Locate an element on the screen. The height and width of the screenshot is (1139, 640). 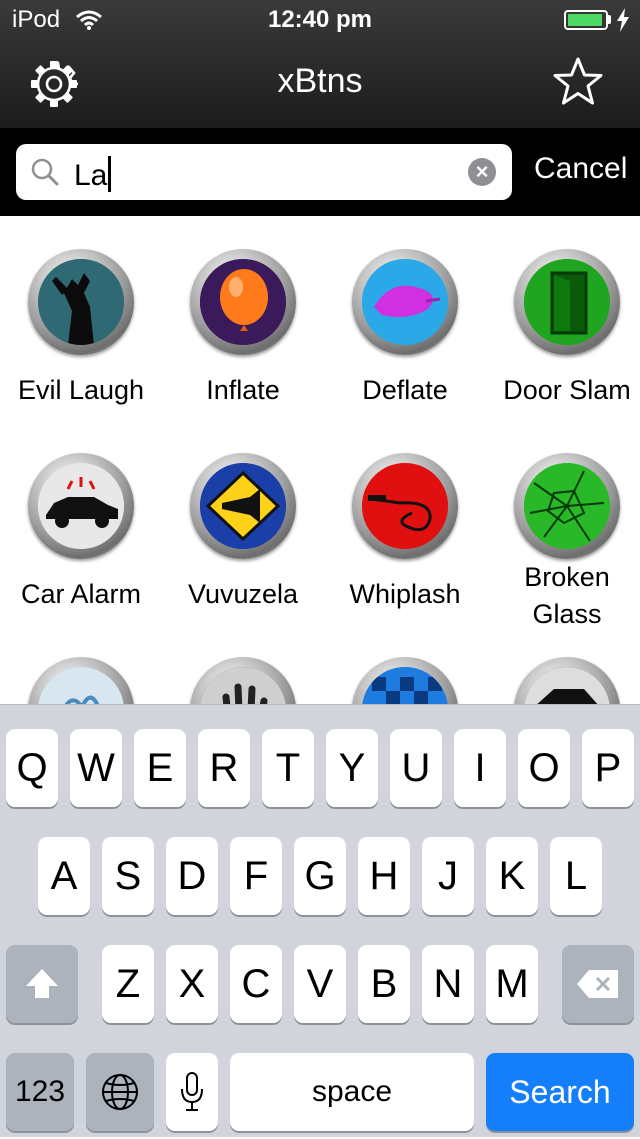
sound-button: Evil Laugh is located at coordinates (81, 339).